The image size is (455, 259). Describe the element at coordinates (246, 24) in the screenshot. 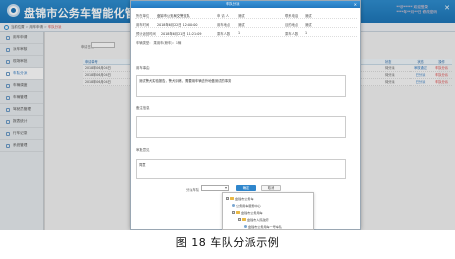

I see `info-row: 用车时间 2018年6月22日 12:00:00 用车地点 测试 目的地点 测试` at that location.